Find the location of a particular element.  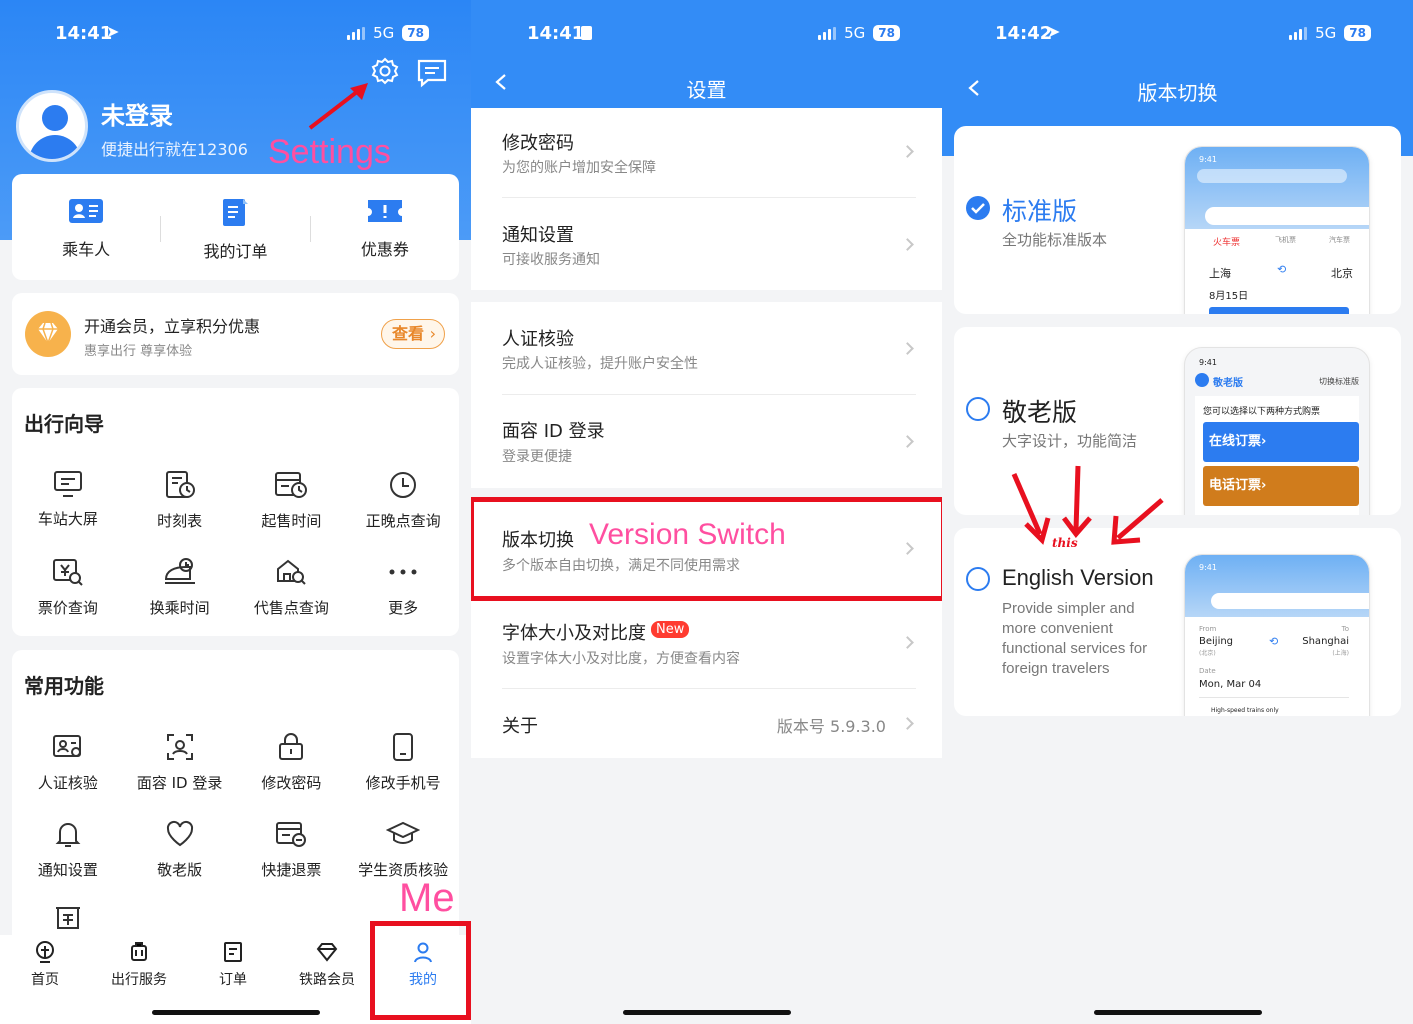

preview-standard: 9:41 火车票 飞机票 汽车票 上海 ⟲ 北京 8月15日 is located at coordinates (1277, 230).